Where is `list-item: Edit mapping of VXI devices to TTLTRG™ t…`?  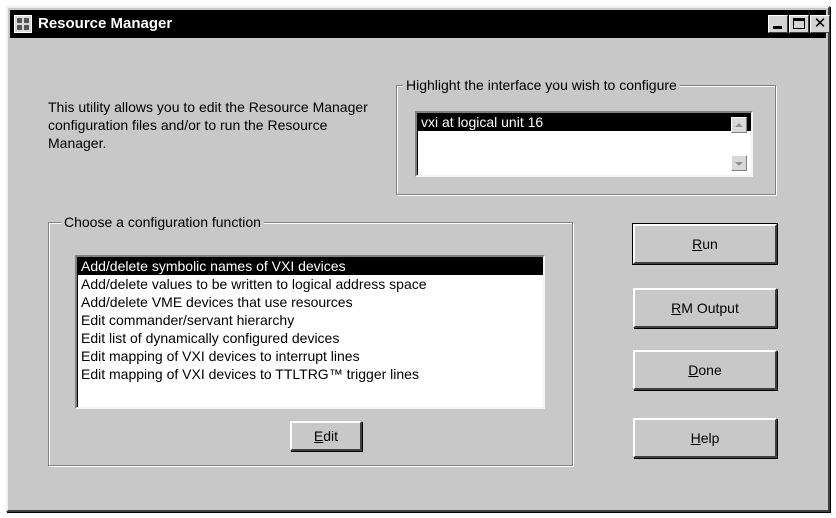
list-item: Edit mapping of VXI devices to TTLTRG™ t… is located at coordinates (310, 374).